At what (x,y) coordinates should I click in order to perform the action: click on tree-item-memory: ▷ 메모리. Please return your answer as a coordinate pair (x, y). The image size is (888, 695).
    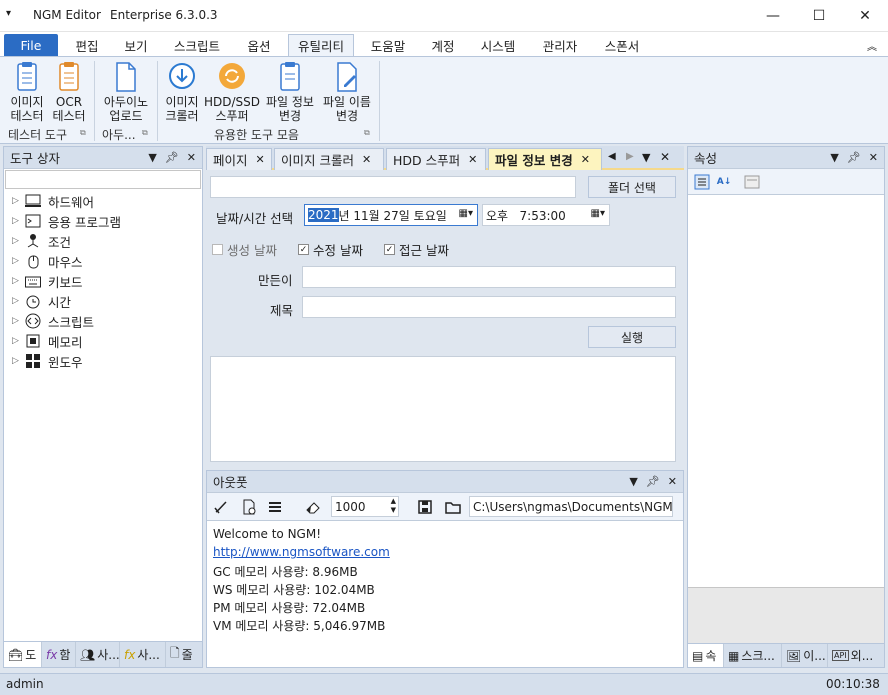
    Looking at the image, I should click on (47, 341).